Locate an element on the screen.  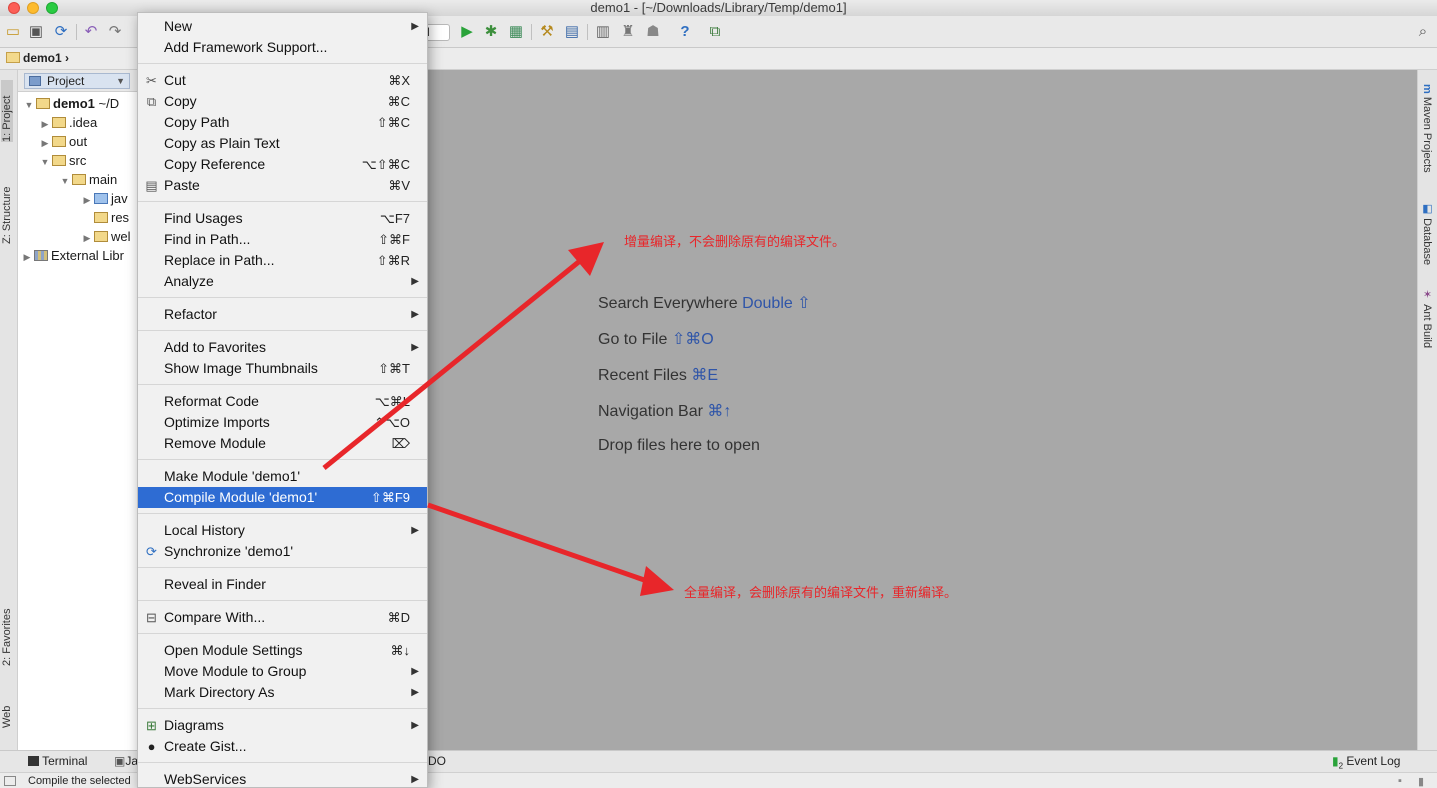
help-icon: ? is located at coordinates (685, 32).